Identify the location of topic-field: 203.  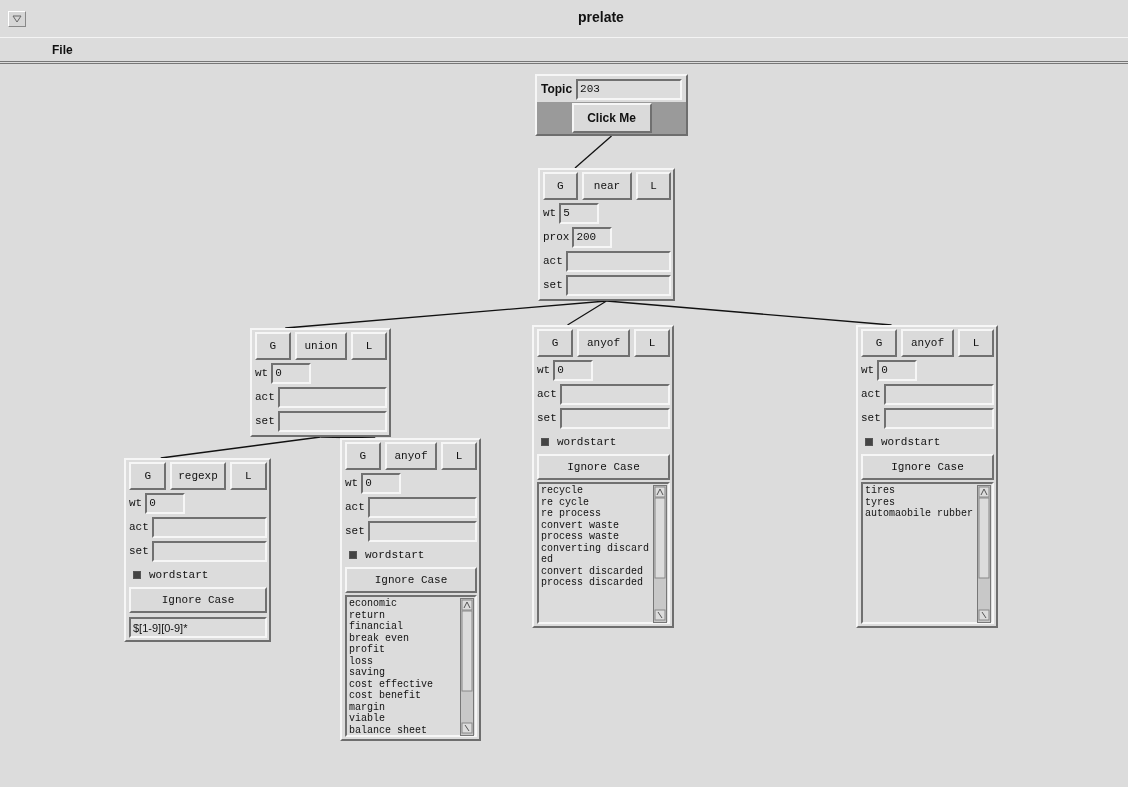
(629, 89).